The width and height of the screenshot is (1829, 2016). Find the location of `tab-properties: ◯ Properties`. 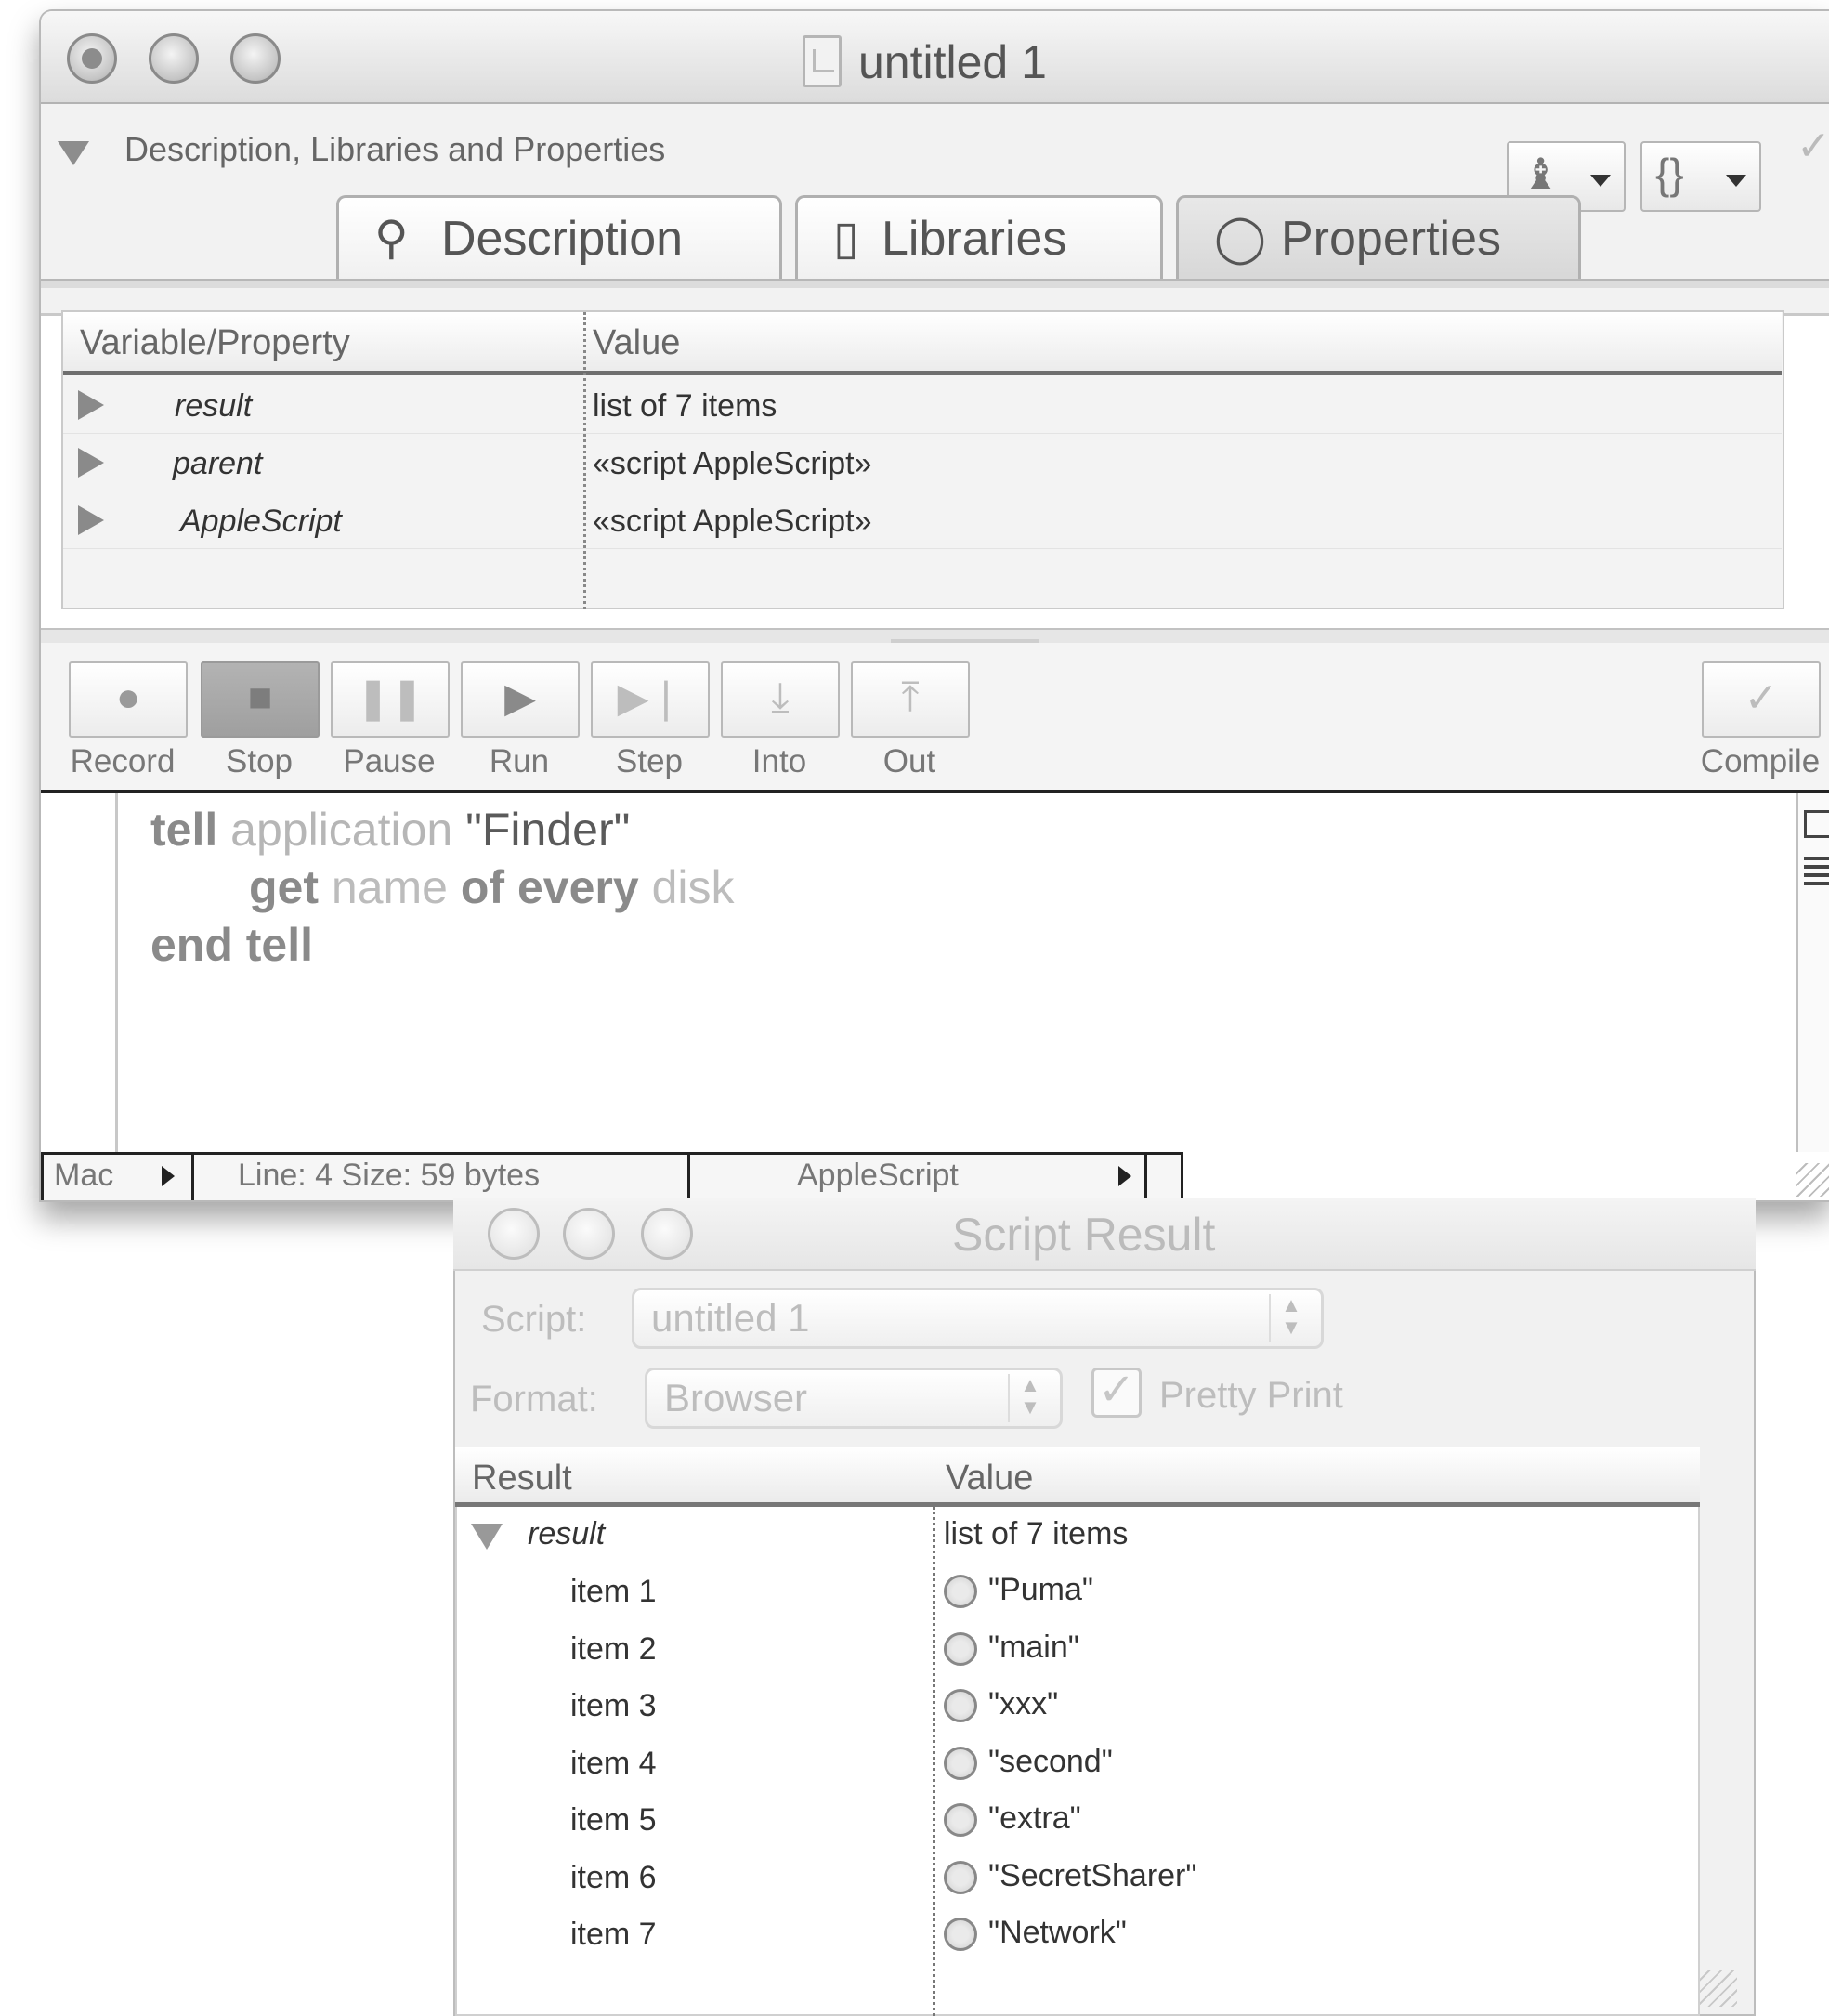

tab-properties: ◯ Properties is located at coordinates (1379, 238).